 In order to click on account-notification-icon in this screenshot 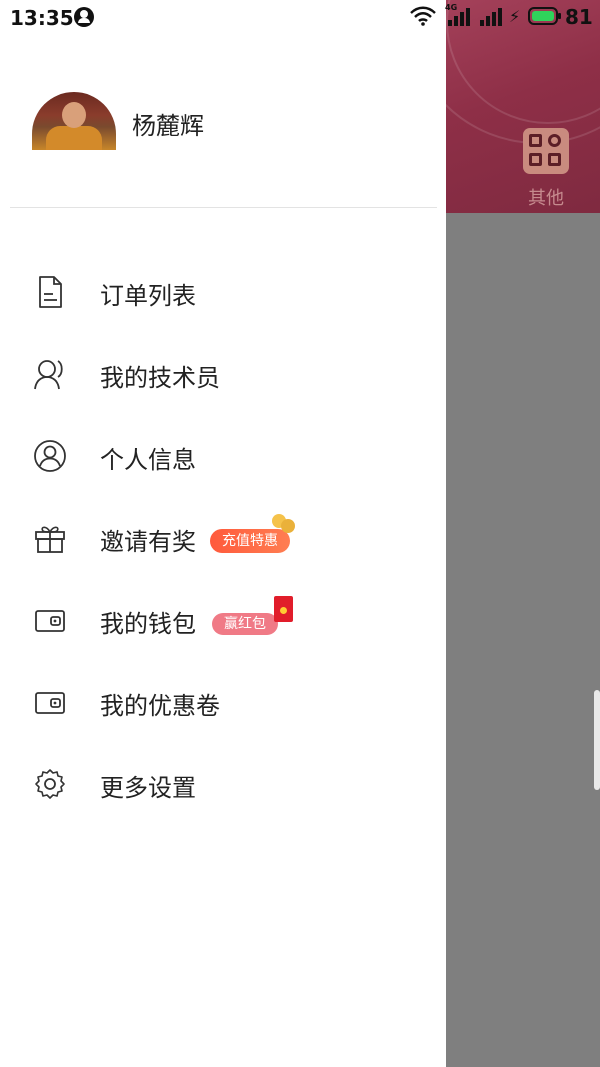, I will do `click(84, 17)`.